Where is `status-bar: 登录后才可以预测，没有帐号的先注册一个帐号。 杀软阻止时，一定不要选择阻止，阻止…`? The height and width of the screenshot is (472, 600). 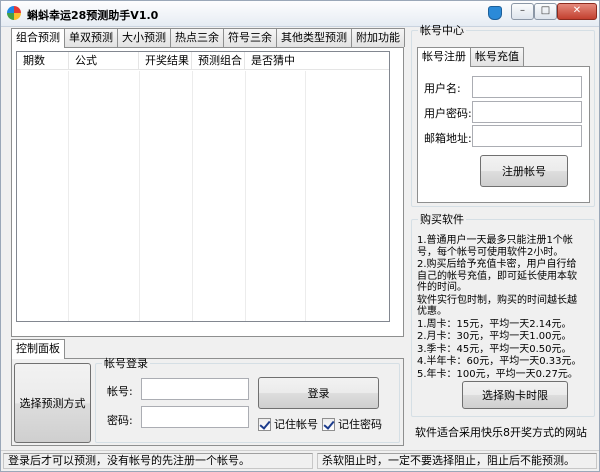 status-bar: 登录后才可以预测，没有帐号的先注册一个帐号。 杀软阻止时，一定不要选择阻止，阻止… is located at coordinates (300, 460).